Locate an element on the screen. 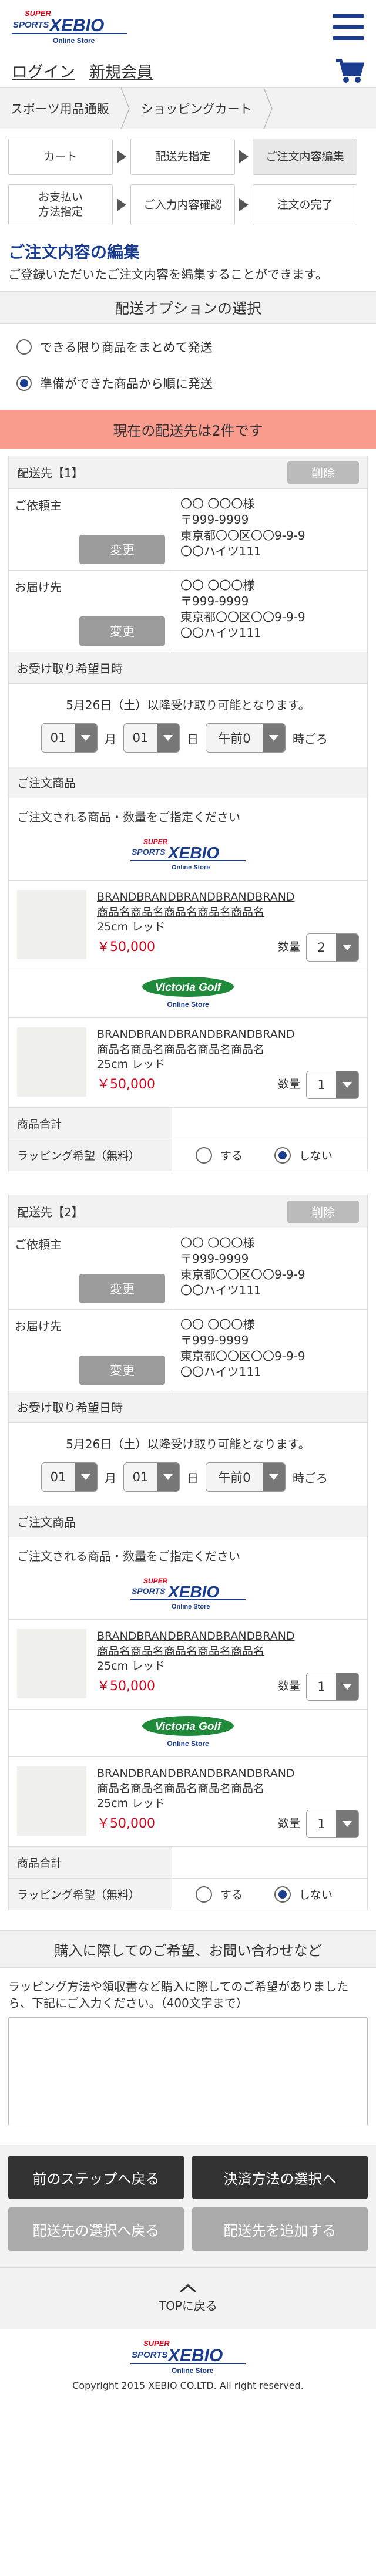 Image resolution: width=376 pixels, height=2576 pixels. delivery-date-selector: 01 月 01 日 午前0 時ごろ is located at coordinates (188, 1479).